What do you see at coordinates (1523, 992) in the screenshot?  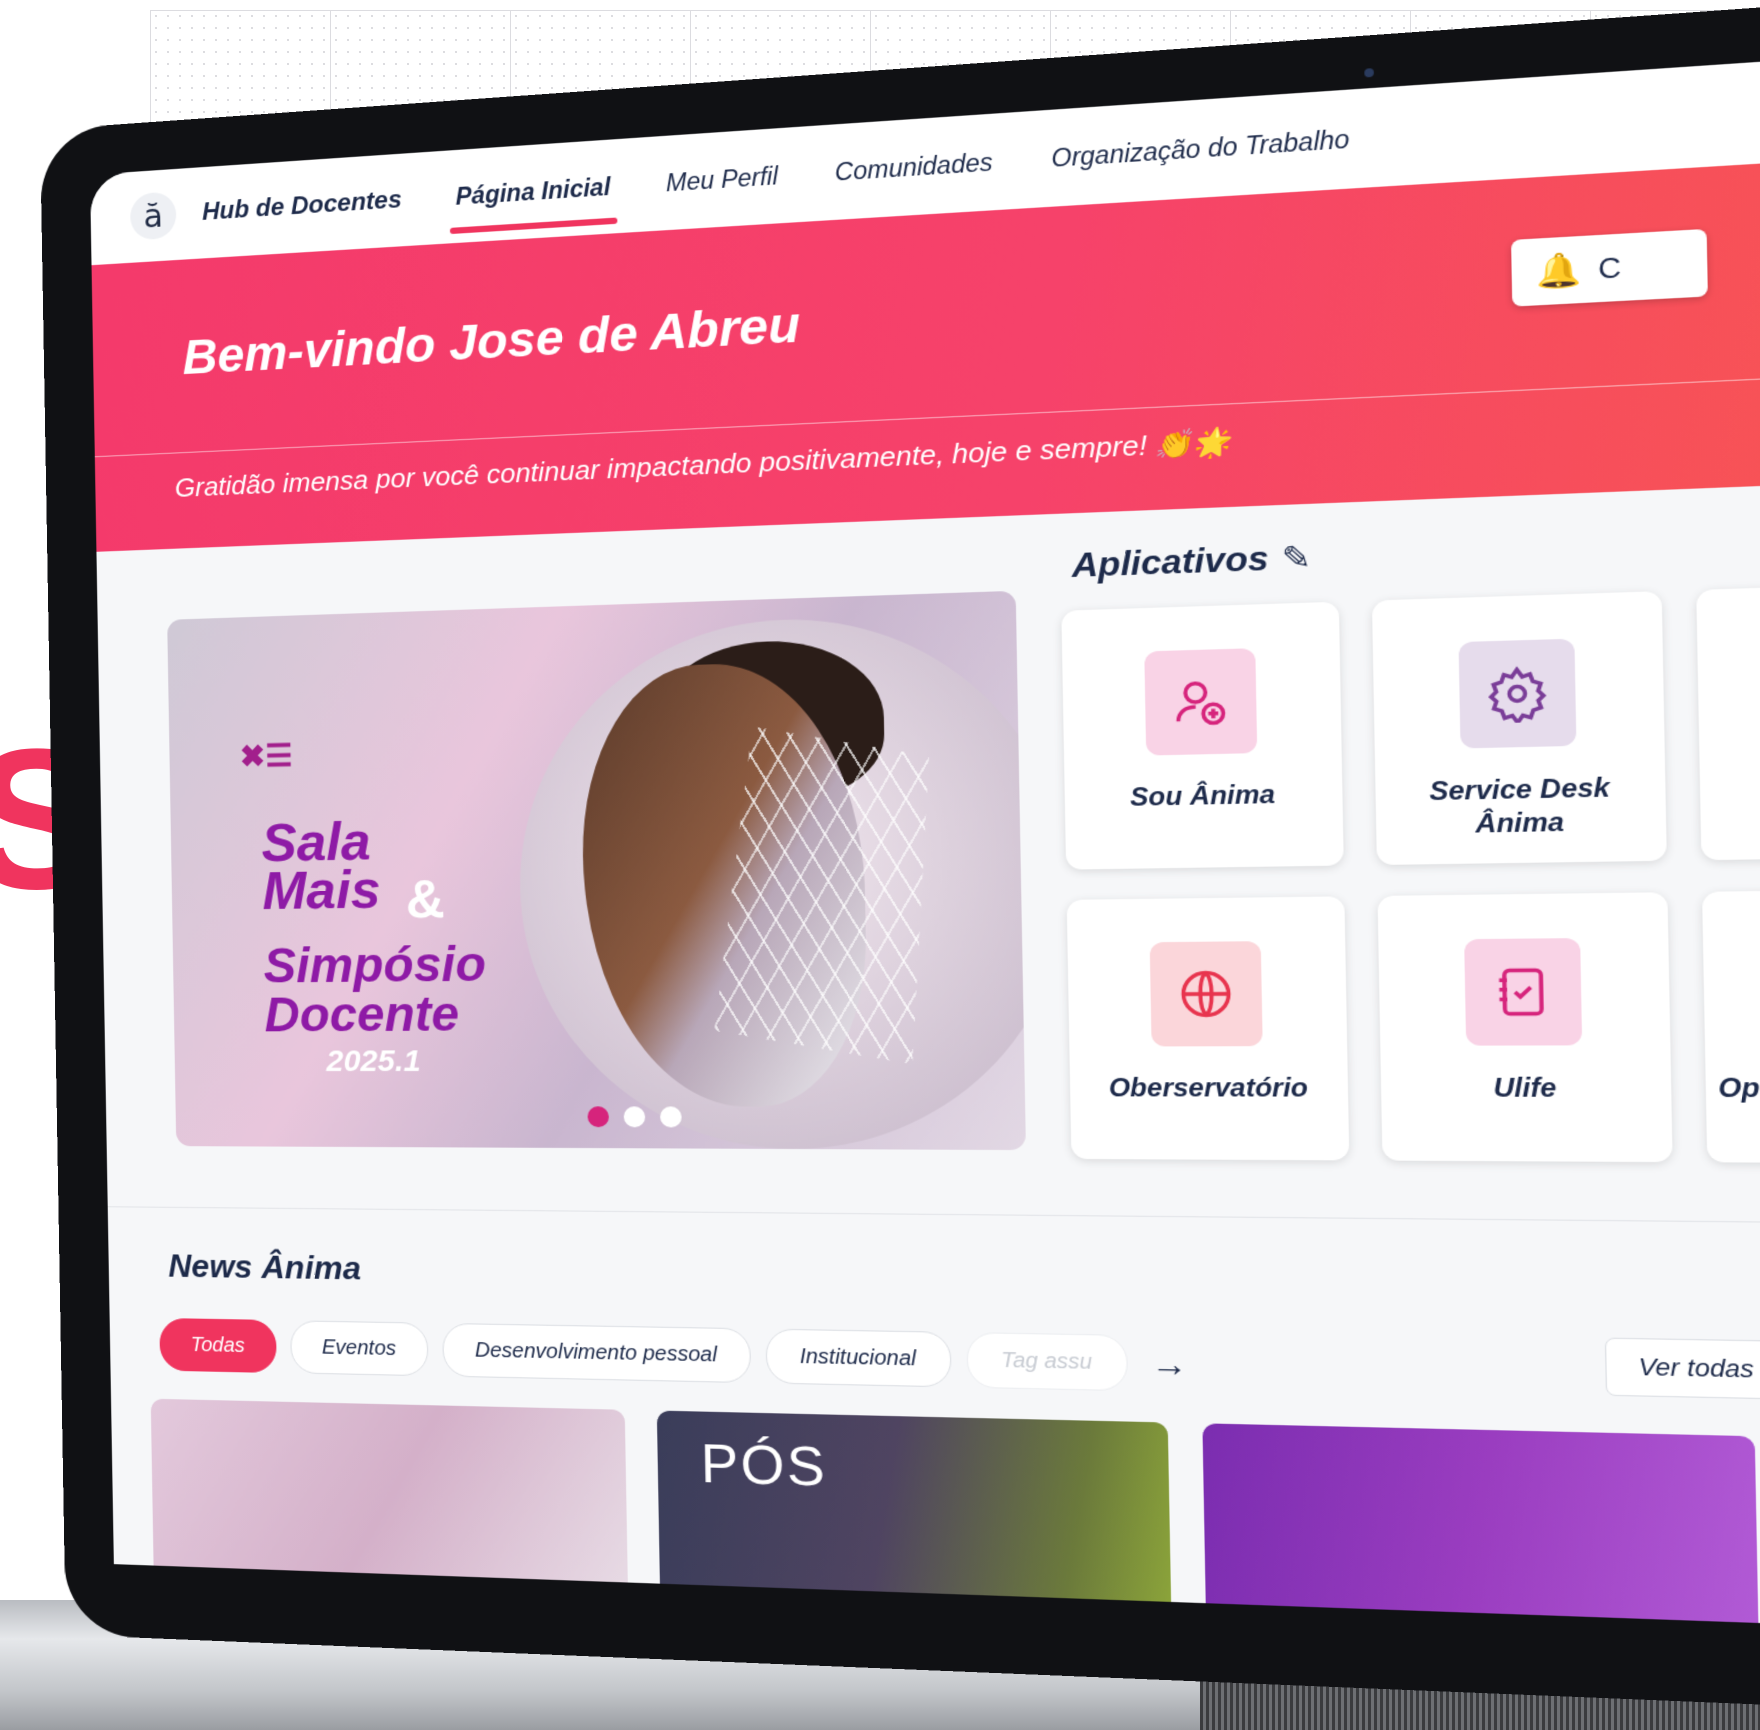 I see `checklist-icon` at bounding box center [1523, 992].